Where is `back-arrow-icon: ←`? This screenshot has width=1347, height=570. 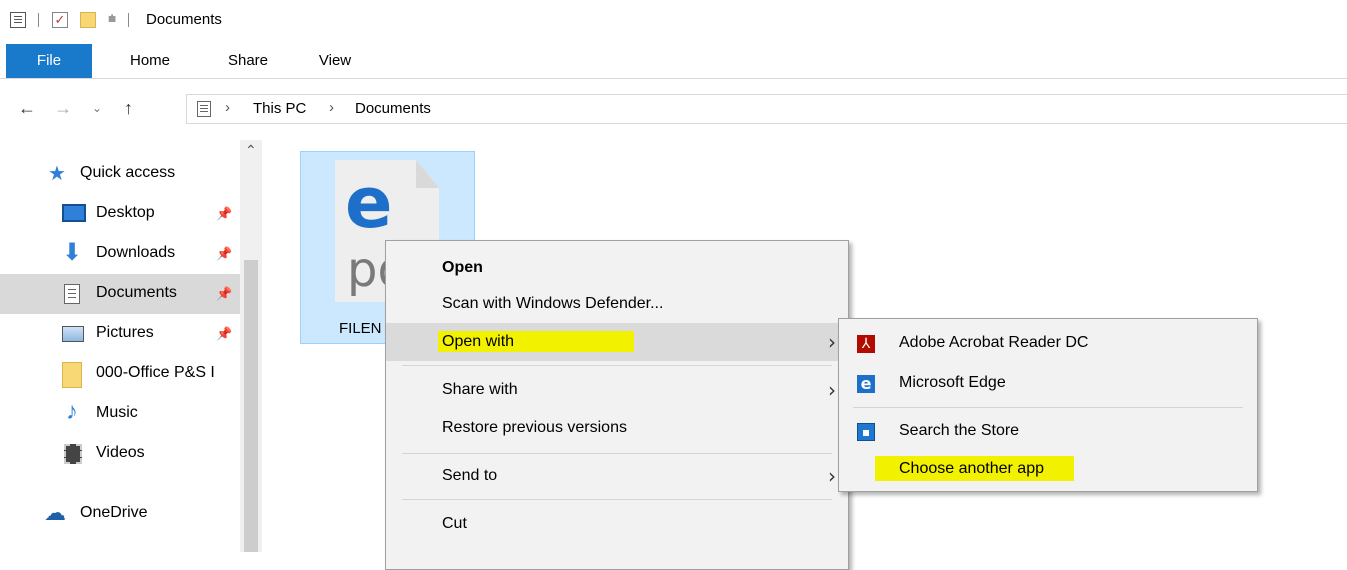 back-arrow-icon: ← is located at coordinates (27, 108).